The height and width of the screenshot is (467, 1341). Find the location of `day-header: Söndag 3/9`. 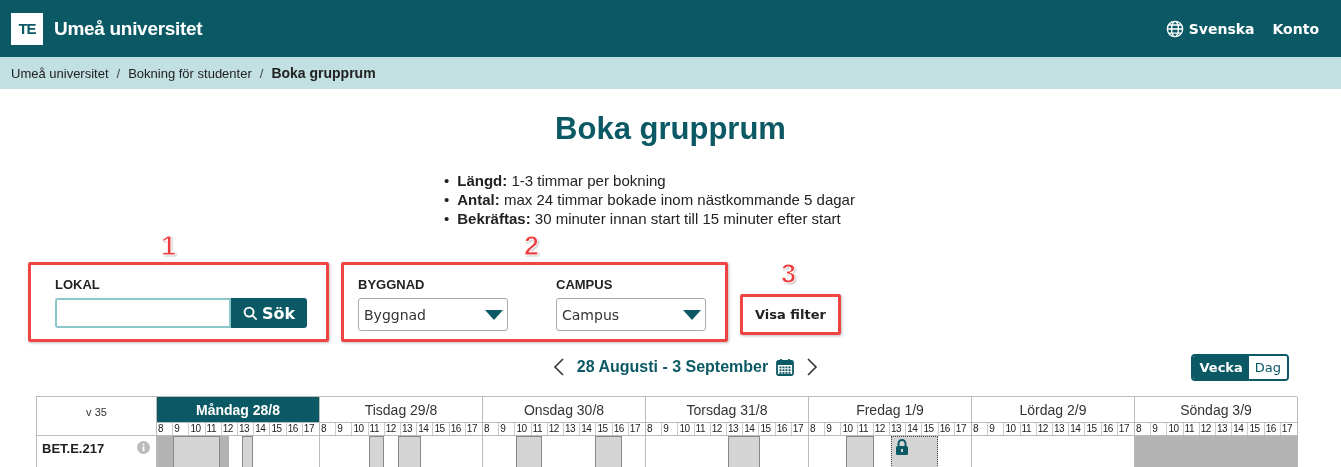

day-header: Söndag 3/9 is located at coordinates (1216, 410).